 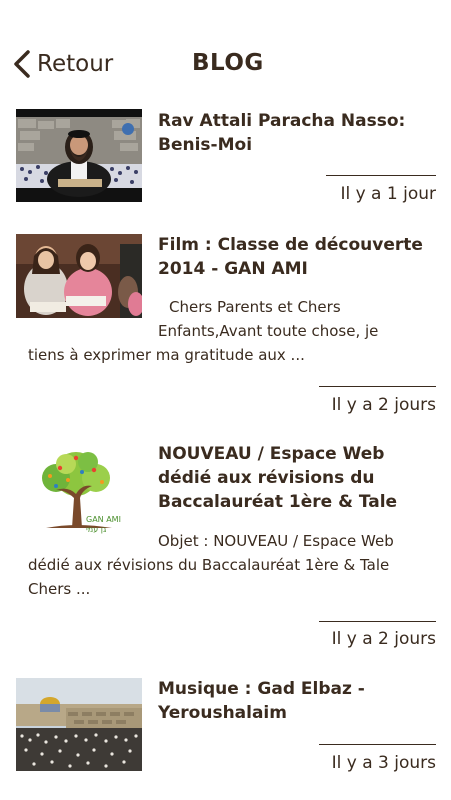 What do you see at coordinates (228, 63) in the screenshot?
I see `page-title: BLOG` at bounding box center [228, 63].